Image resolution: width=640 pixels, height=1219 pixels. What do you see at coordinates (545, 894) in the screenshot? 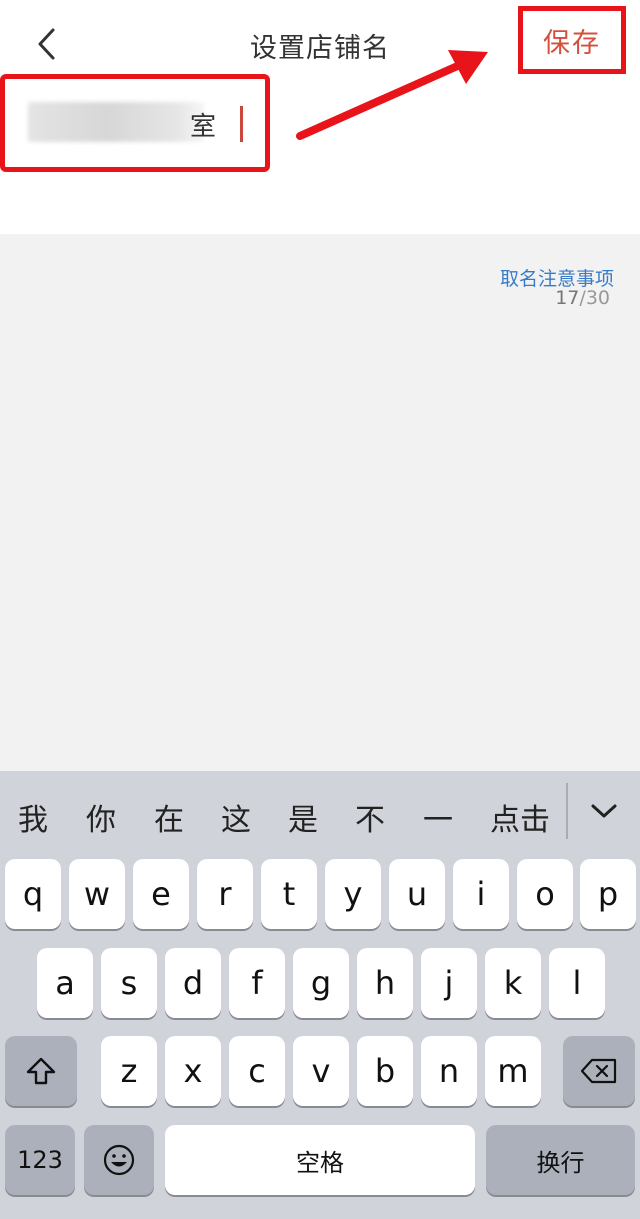
I see `key-o: o` at bounding box center [545, 894].